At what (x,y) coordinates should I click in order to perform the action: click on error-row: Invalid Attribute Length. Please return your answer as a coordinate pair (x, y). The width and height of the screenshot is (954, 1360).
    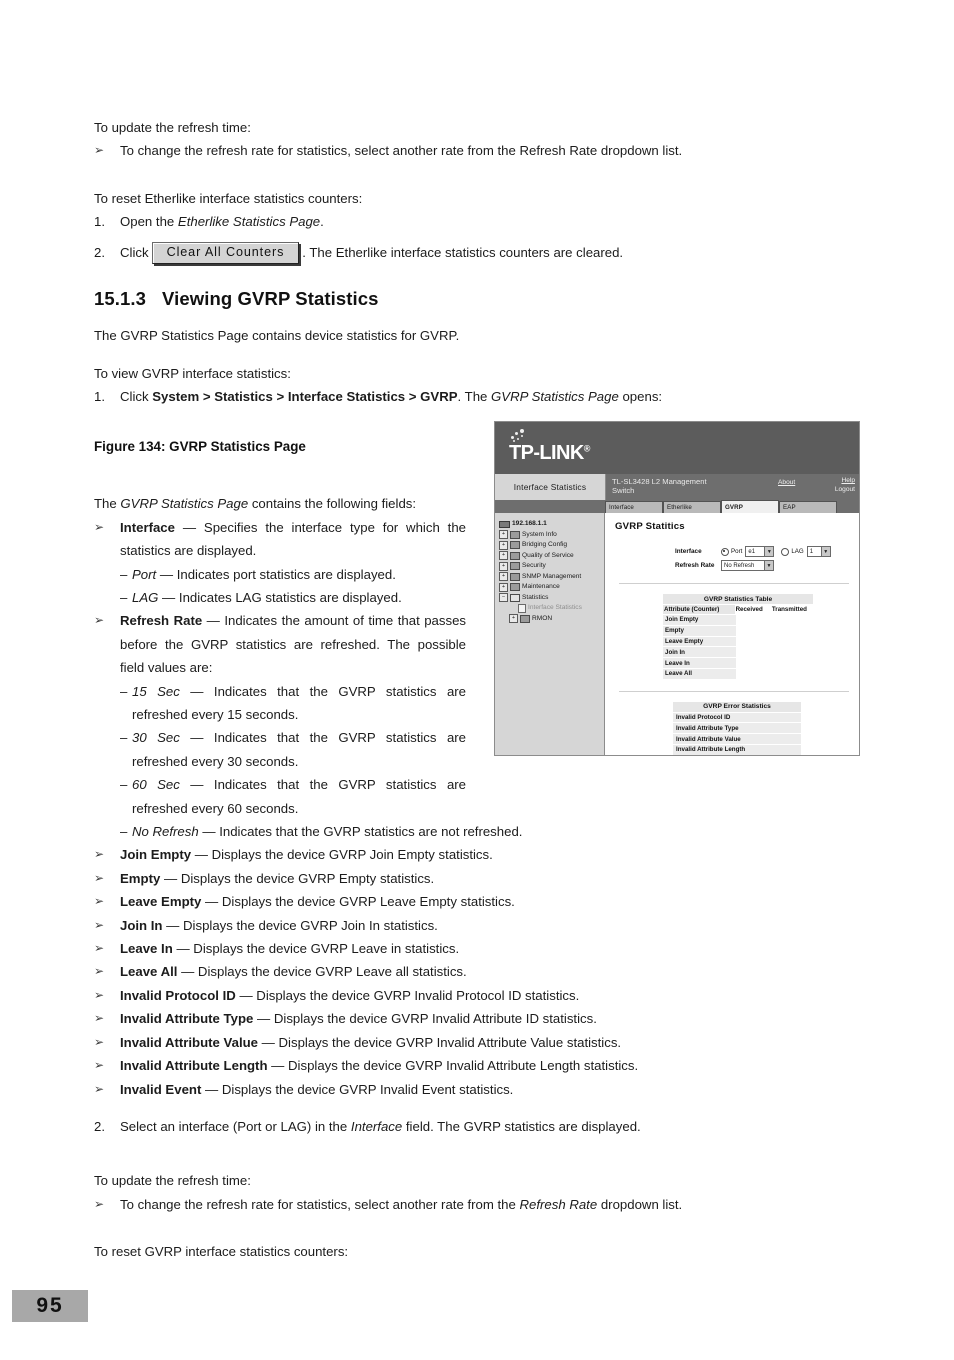
    Looking at the image, I should click on (737, 750).